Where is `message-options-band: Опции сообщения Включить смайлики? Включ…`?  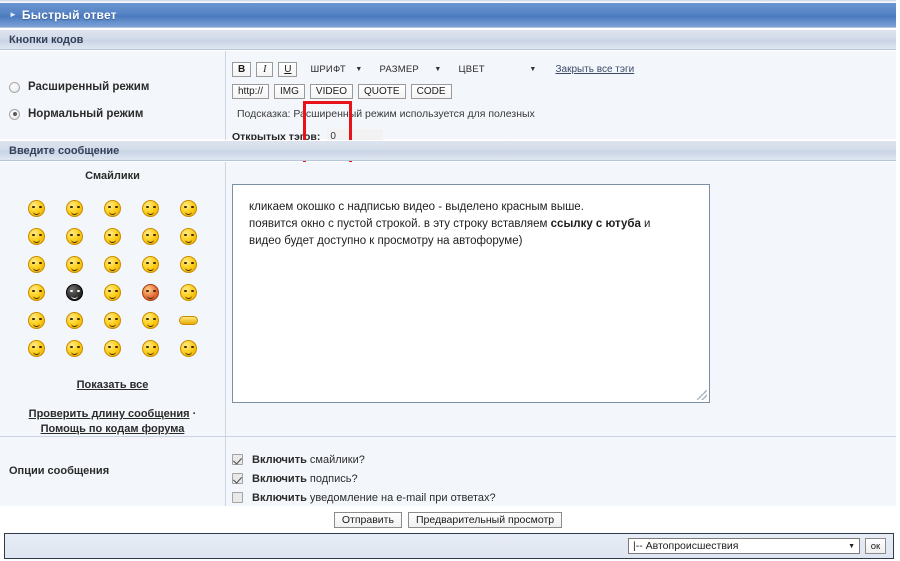
message-options-band: Опции сообщения Включить смайлики? Включ… is located at coordinates (448, 471).